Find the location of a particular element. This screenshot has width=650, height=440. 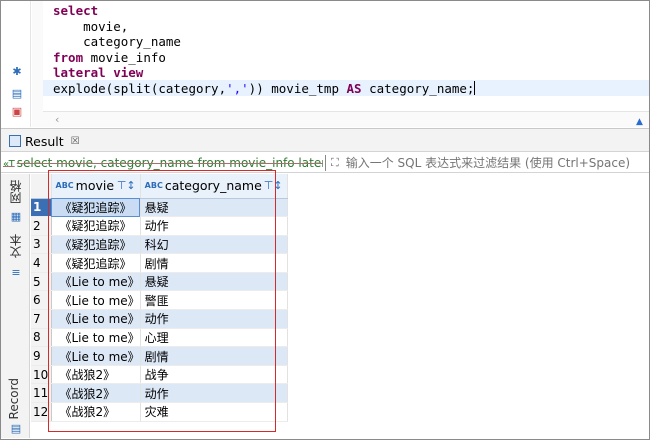

row-number: 7 is located at coordinates (41, 319).